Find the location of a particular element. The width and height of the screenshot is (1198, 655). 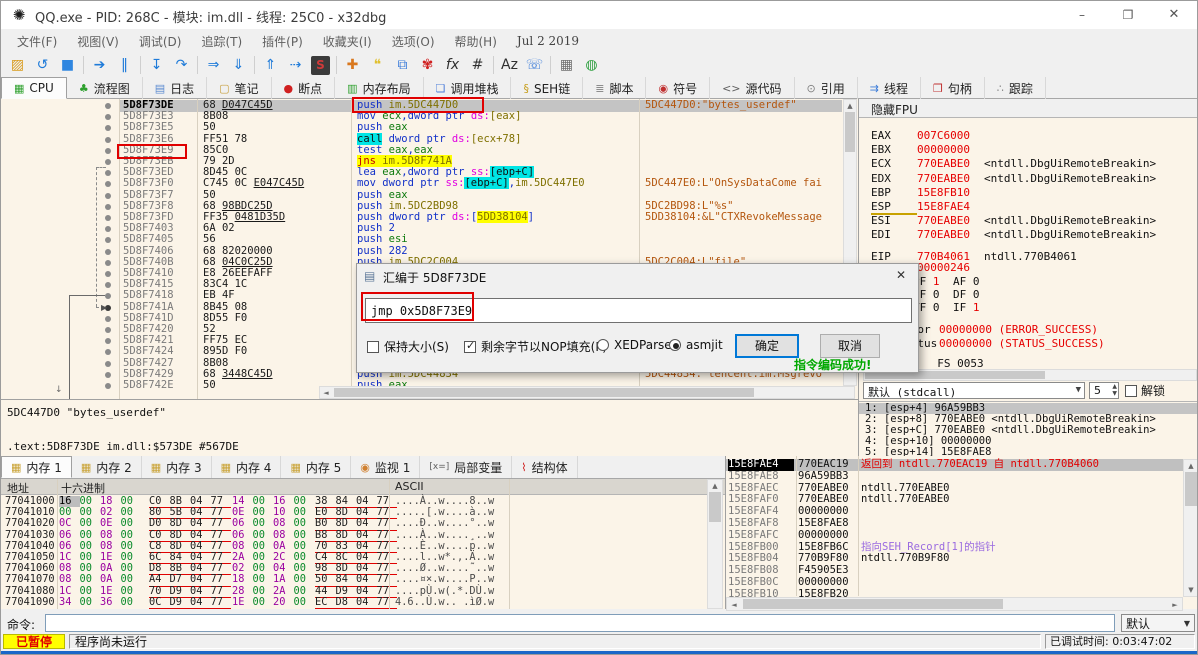

calculator-icon: ▦ is located at coordinates (566, 65).